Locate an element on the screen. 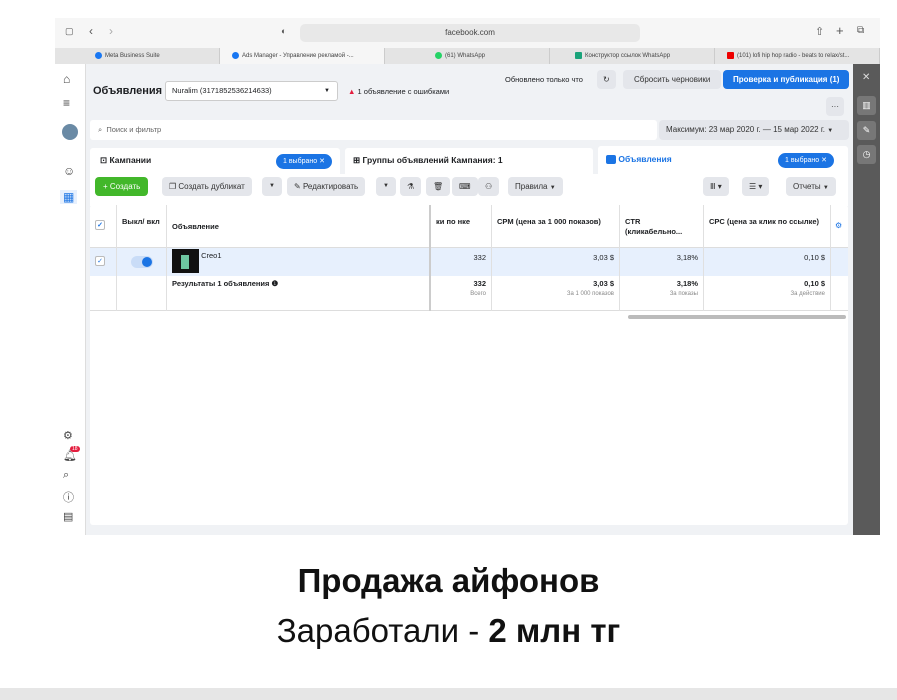  total-clicks: 332 is located at coordinates (479, 283).